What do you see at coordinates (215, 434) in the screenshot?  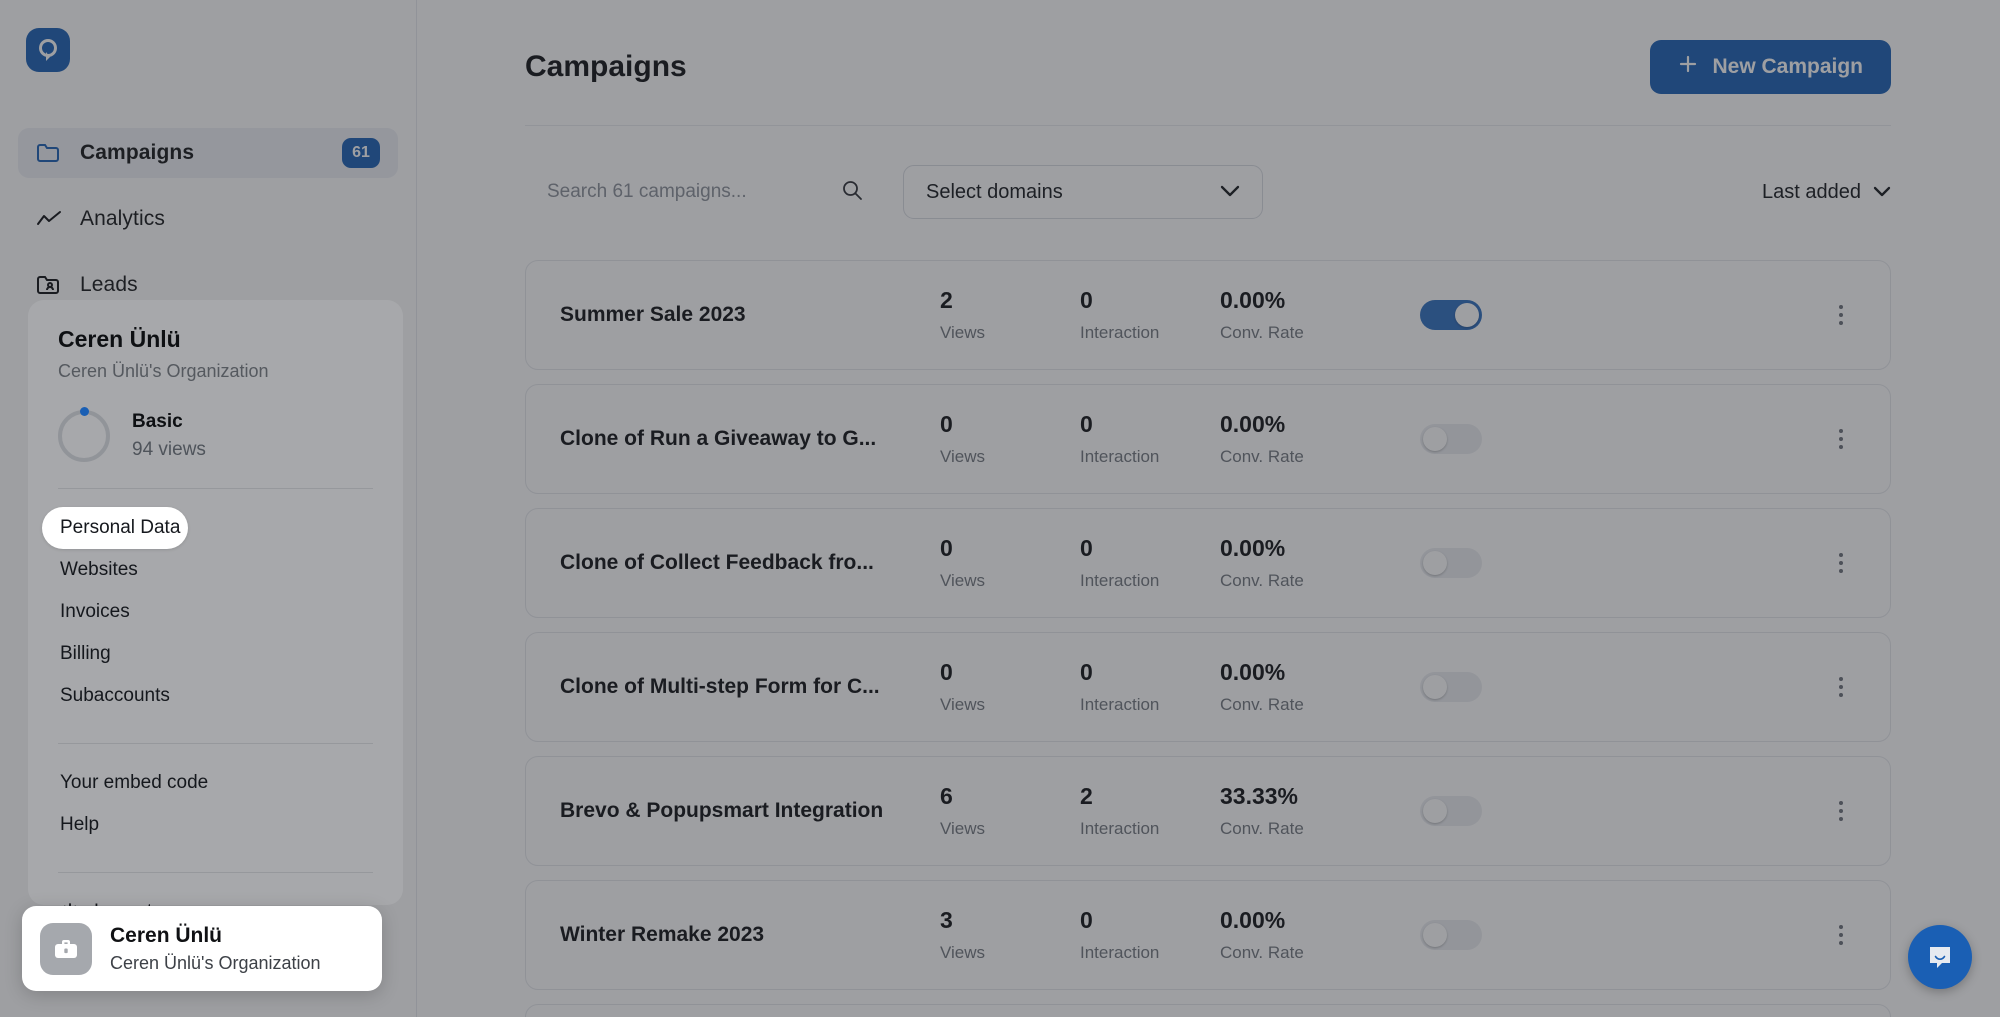 I see `plan-usage: Basic 94 views` at bounding box center [215, 434].